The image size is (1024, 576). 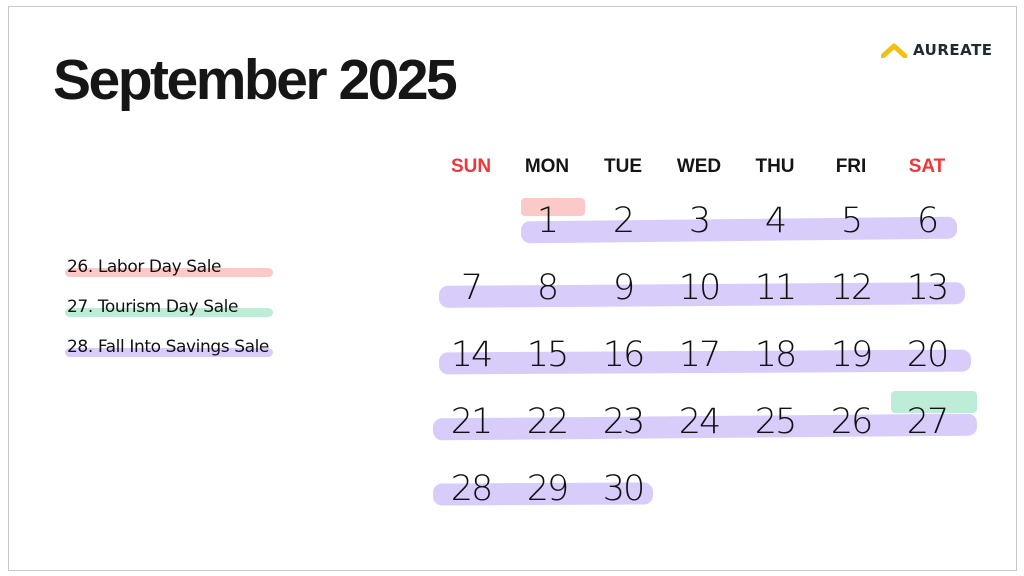 What do you see at coordinates (144, 267) in the screenshot?
I see `legend-label: 26. Labor Day Sale` at bounding box center [144, 267].